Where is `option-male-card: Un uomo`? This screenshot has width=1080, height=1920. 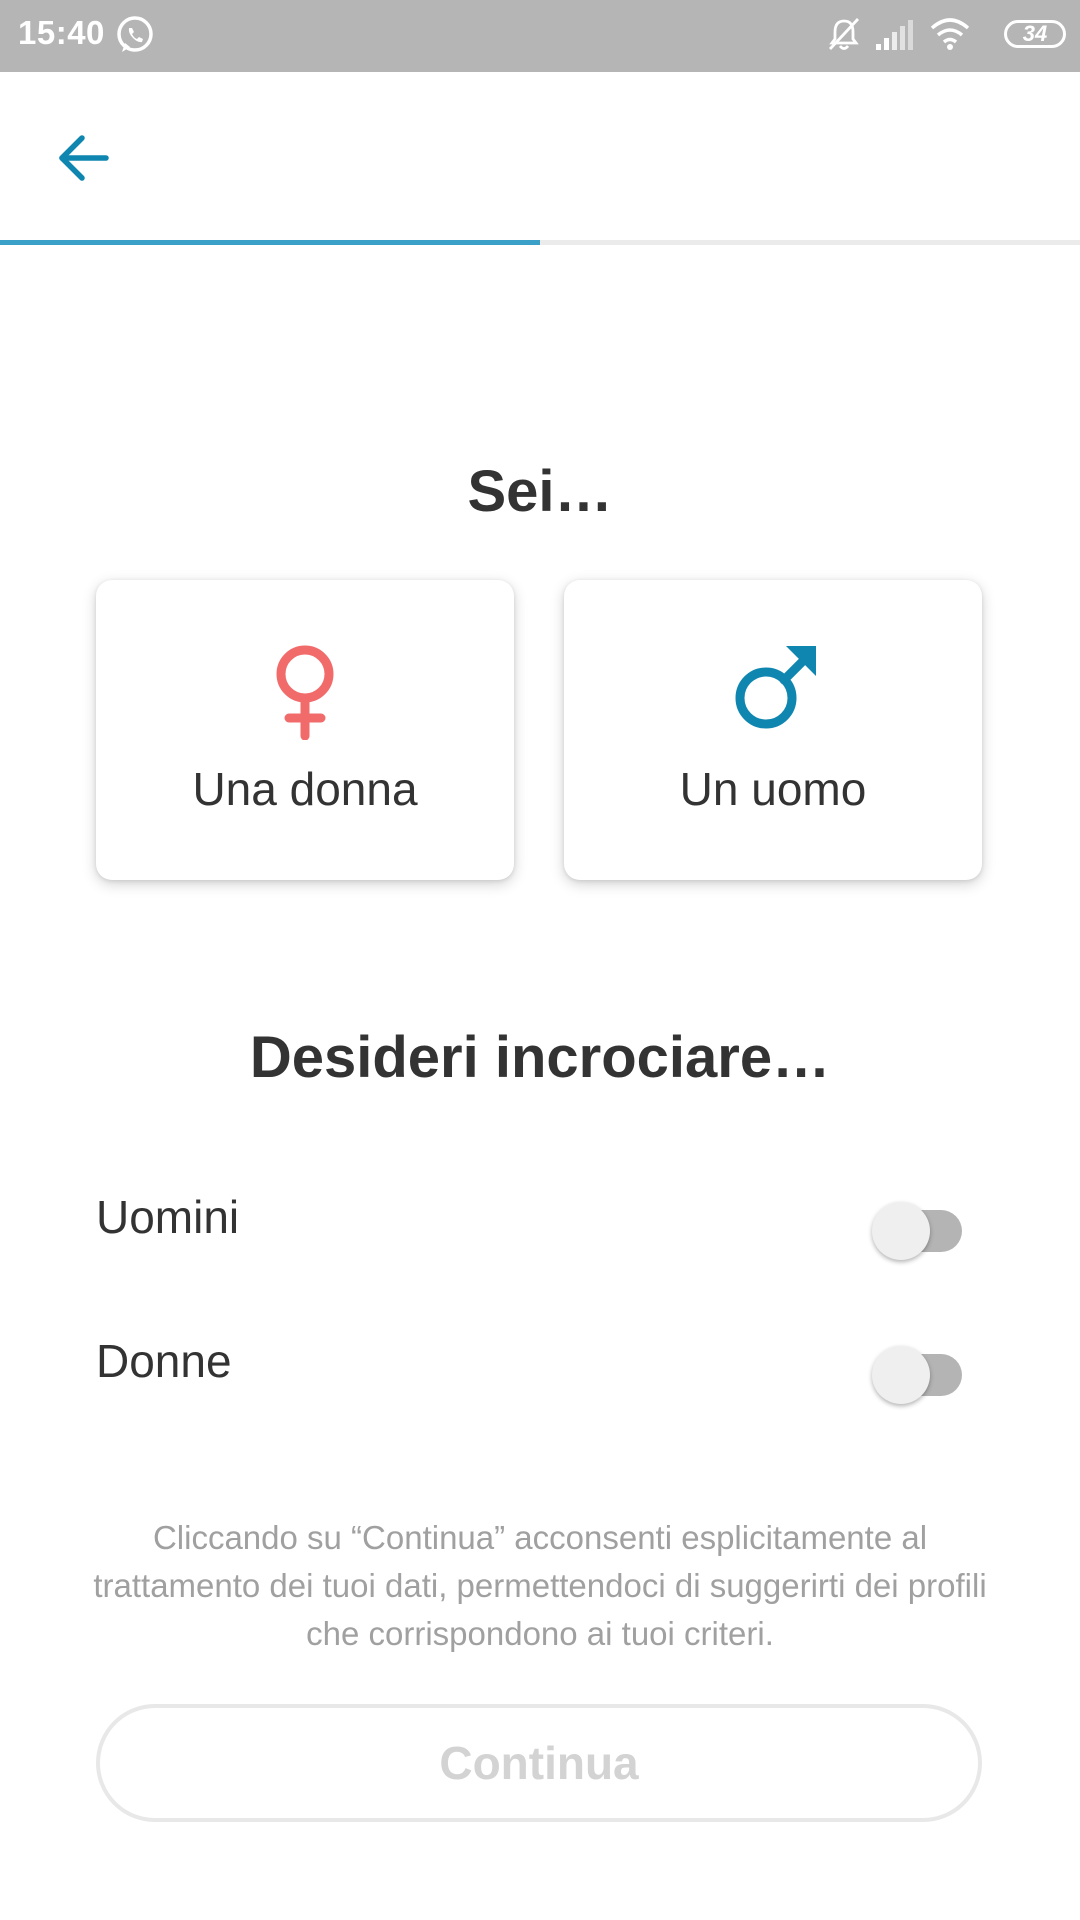 option-male-card: Un uomo is located at coordinates (773, 730).